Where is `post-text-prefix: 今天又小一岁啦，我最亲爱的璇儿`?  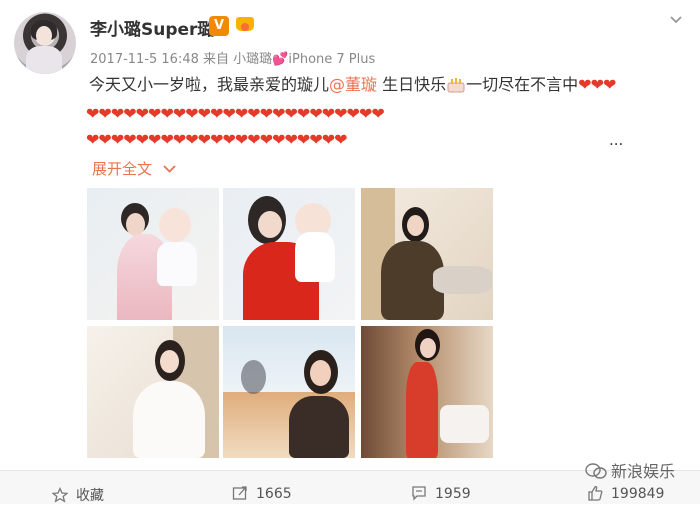
post-text-prefix: 今天又小一岁啦，我最亲爱的璇儿 is located at coordinates (209, 84).